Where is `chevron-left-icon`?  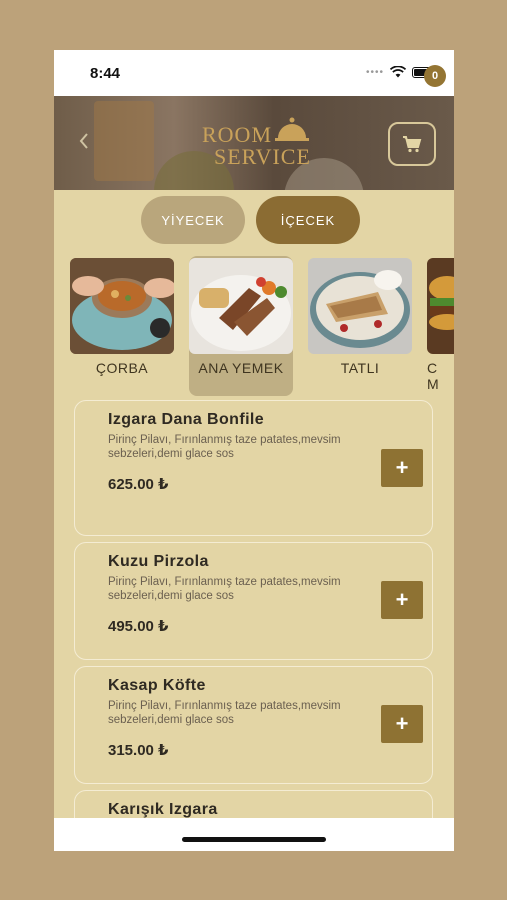
chevron-left-icon is located at coordinates (83, 141).